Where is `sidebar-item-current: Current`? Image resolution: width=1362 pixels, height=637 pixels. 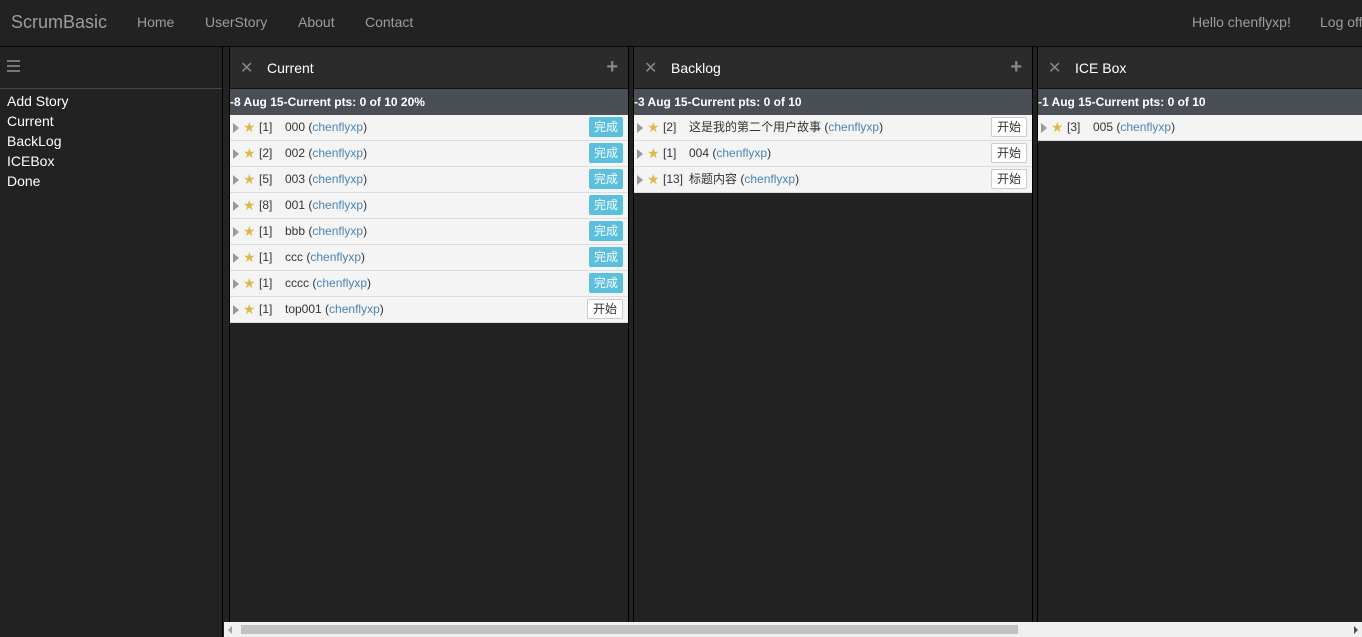 sidebar-item-current: Current is located at coordinates (111, 121).